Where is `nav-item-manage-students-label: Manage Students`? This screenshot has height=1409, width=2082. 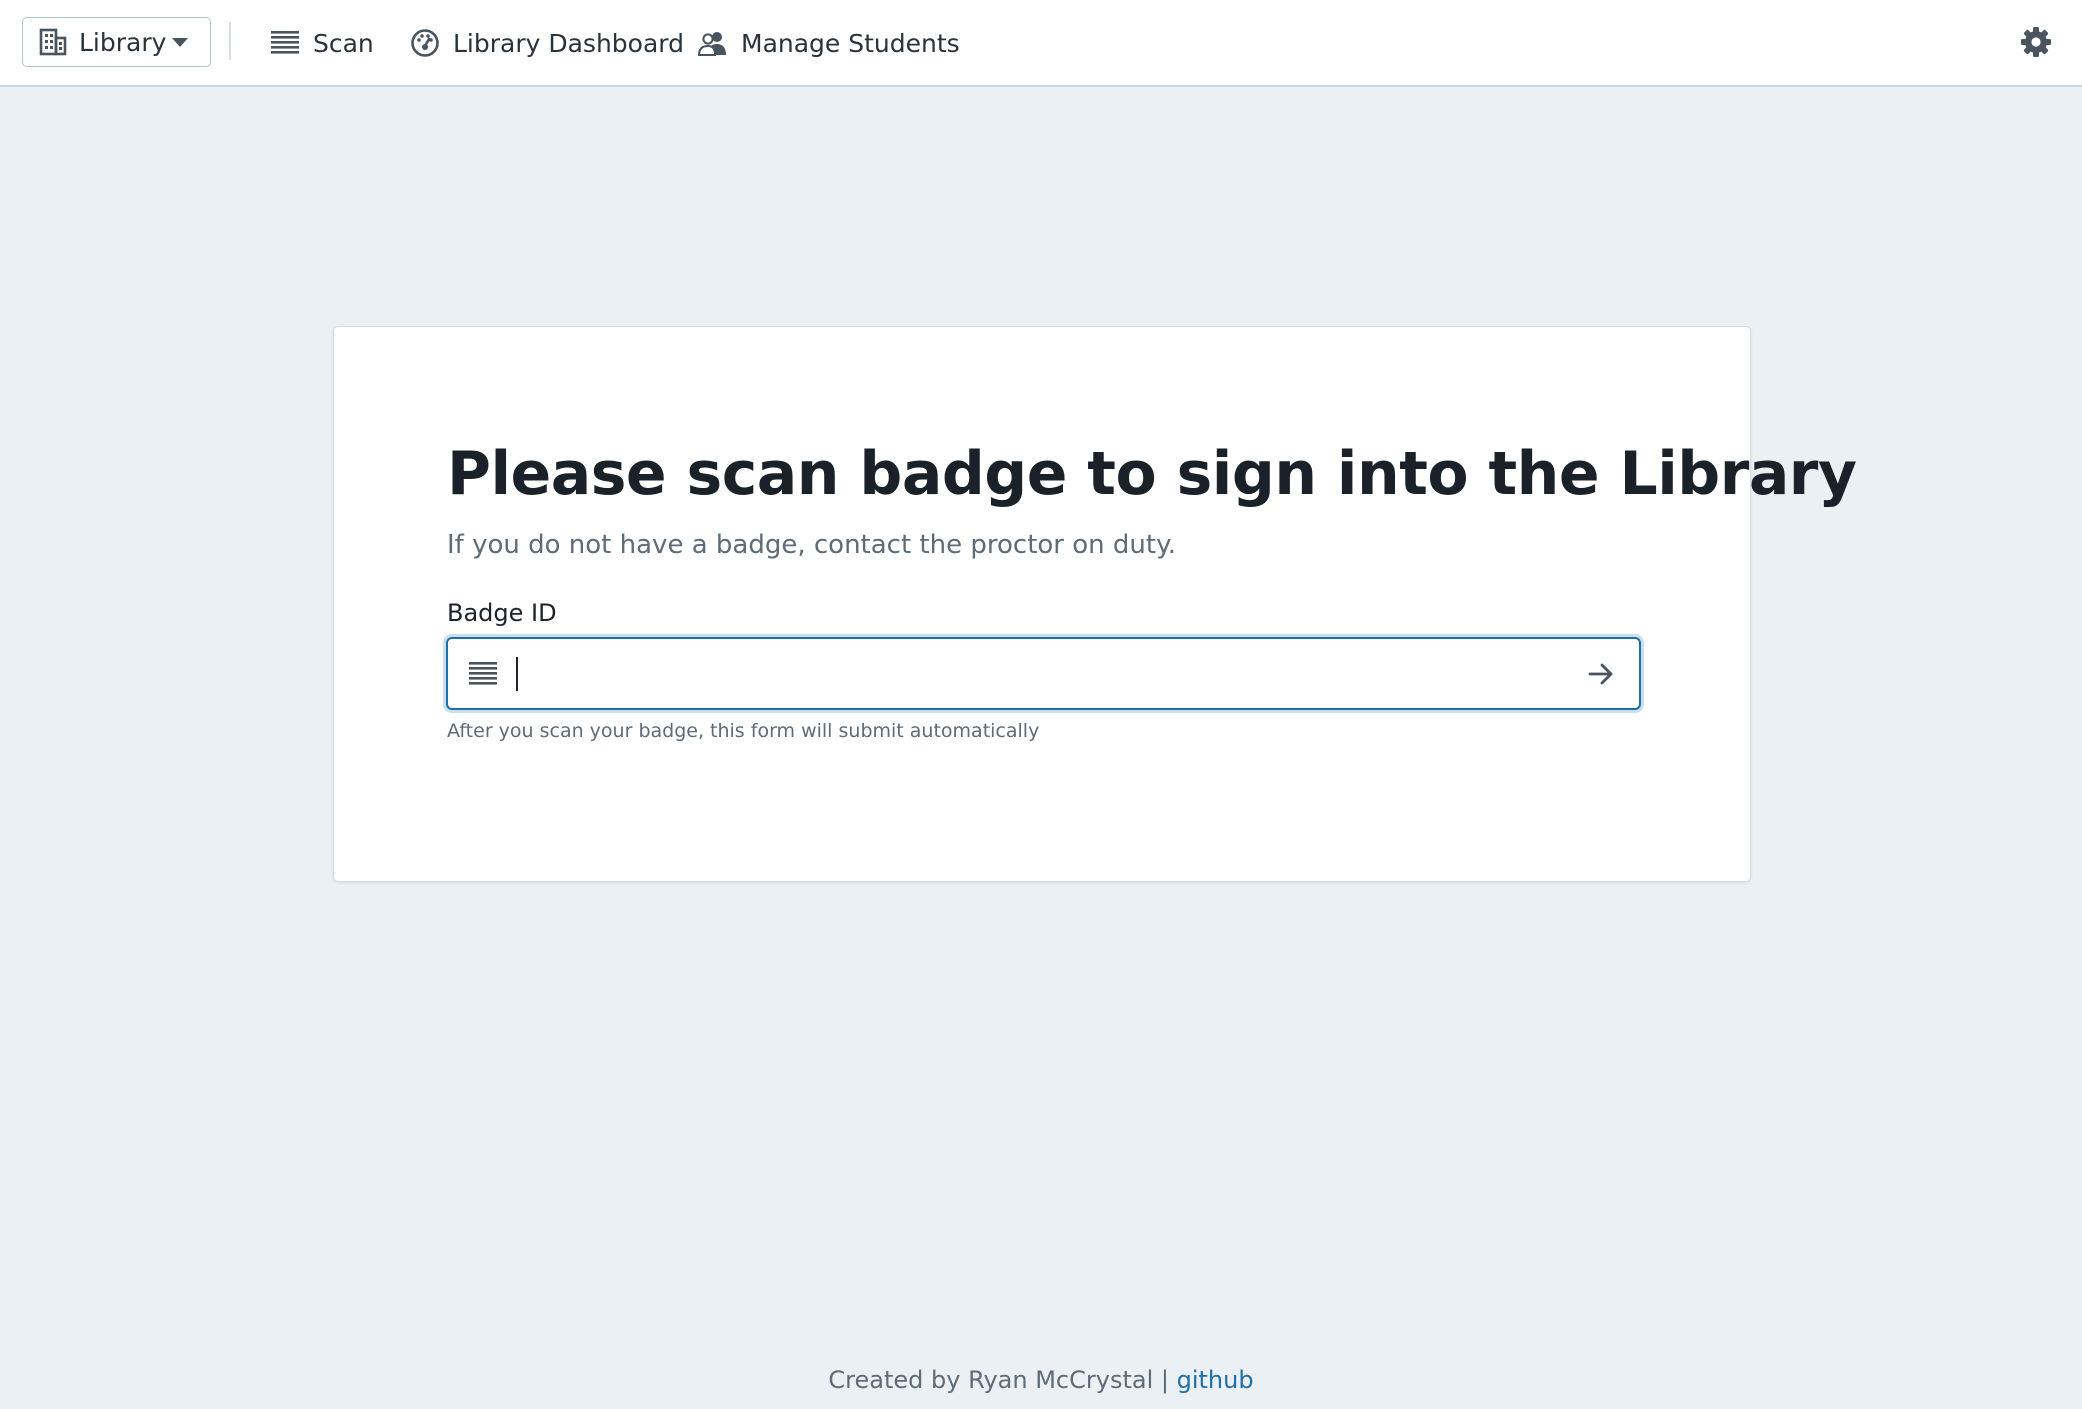 nav-item-manage-students-label: Manage Students is located at coordinates (850, 43).